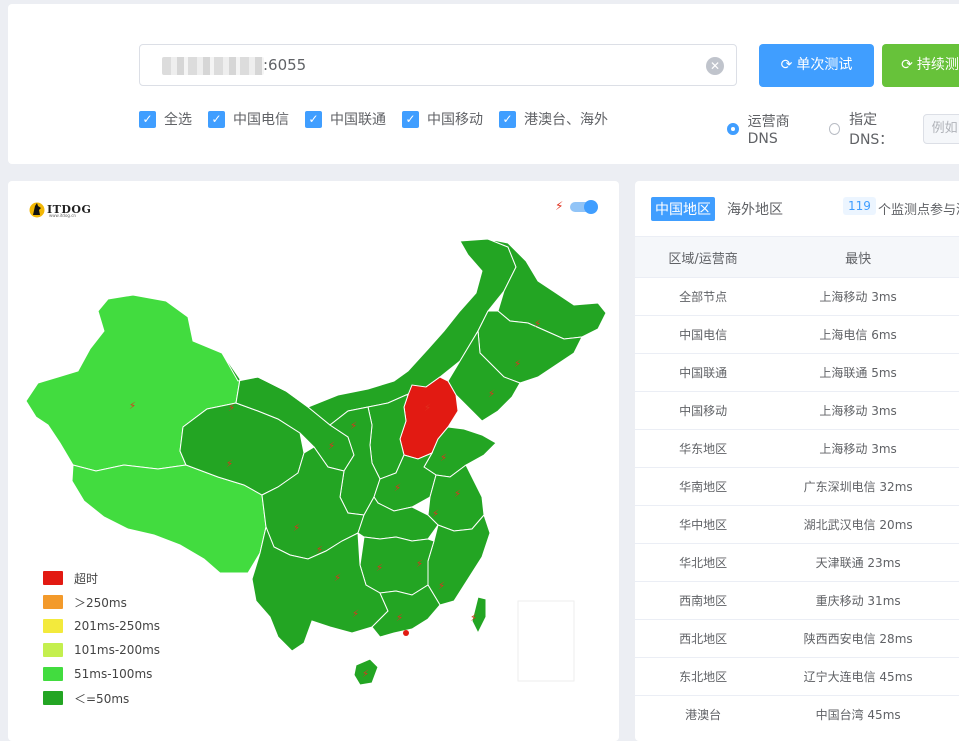 This screenshot has width=959, height=741. I want to click on radio-label: 运营商DNS, so click(768, 130).